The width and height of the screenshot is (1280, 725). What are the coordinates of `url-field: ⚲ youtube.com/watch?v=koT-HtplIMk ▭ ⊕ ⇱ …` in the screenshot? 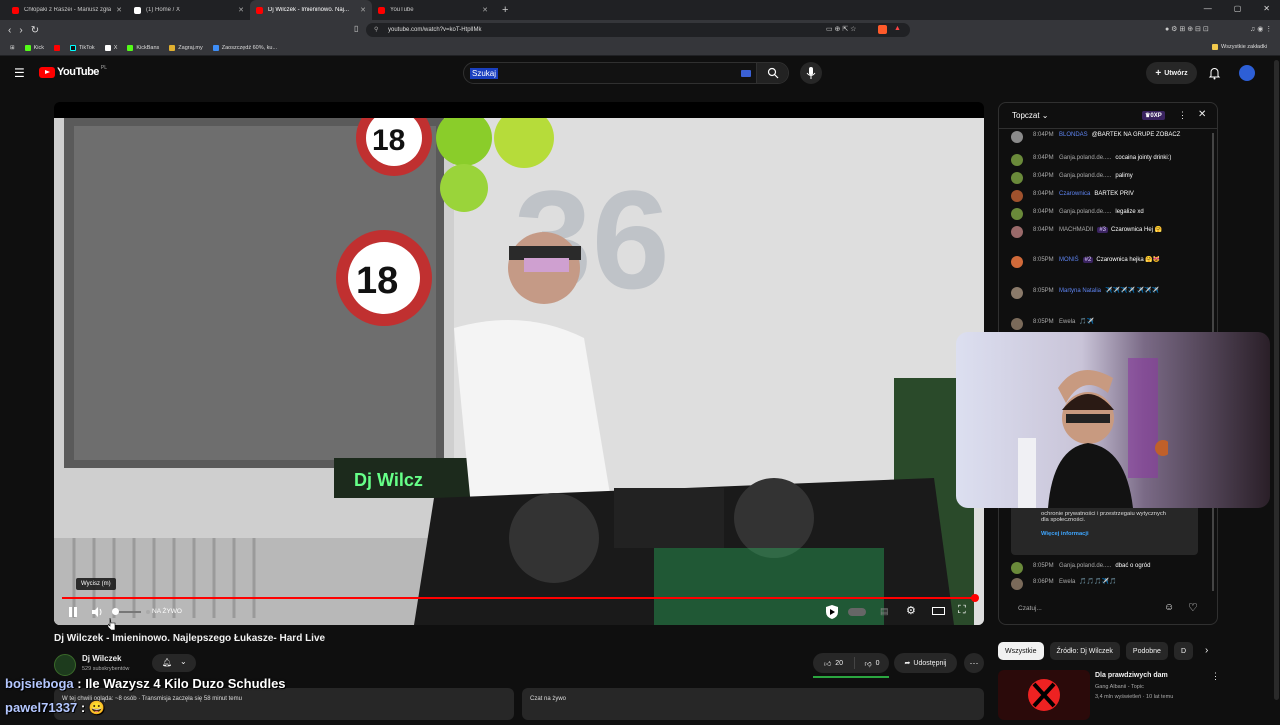 It's located at (638, 30).